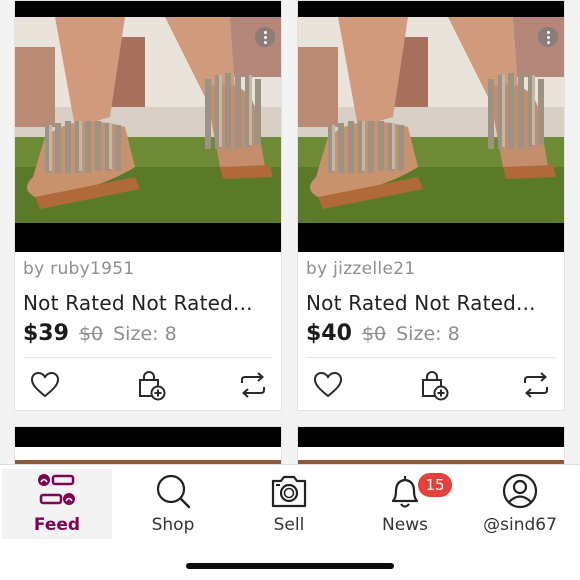 Image resolution: width=580 pixels, height=580 pixels. Describe the element at coordinates (173, 491) in the screenshot. I see `search-icon` at that location.